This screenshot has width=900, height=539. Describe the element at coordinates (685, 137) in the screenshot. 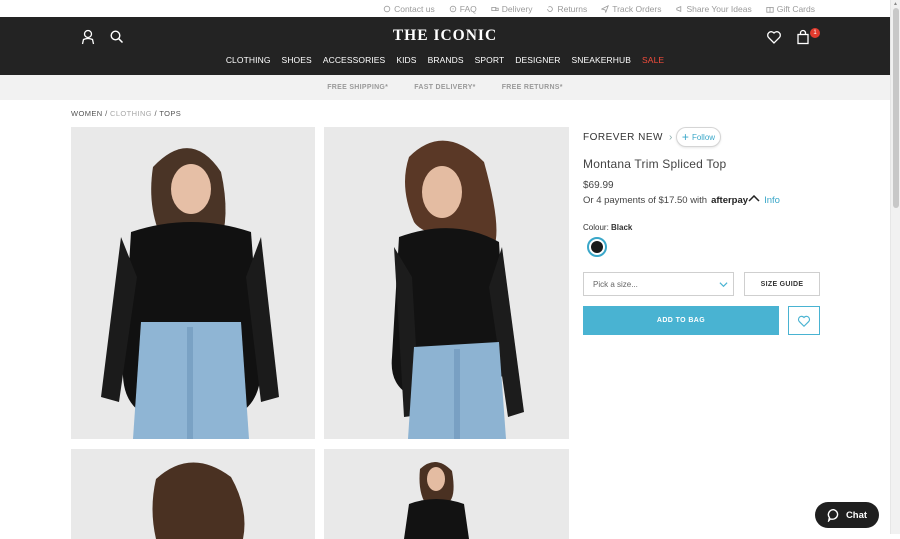

I see `plus-icon: +` at that location.